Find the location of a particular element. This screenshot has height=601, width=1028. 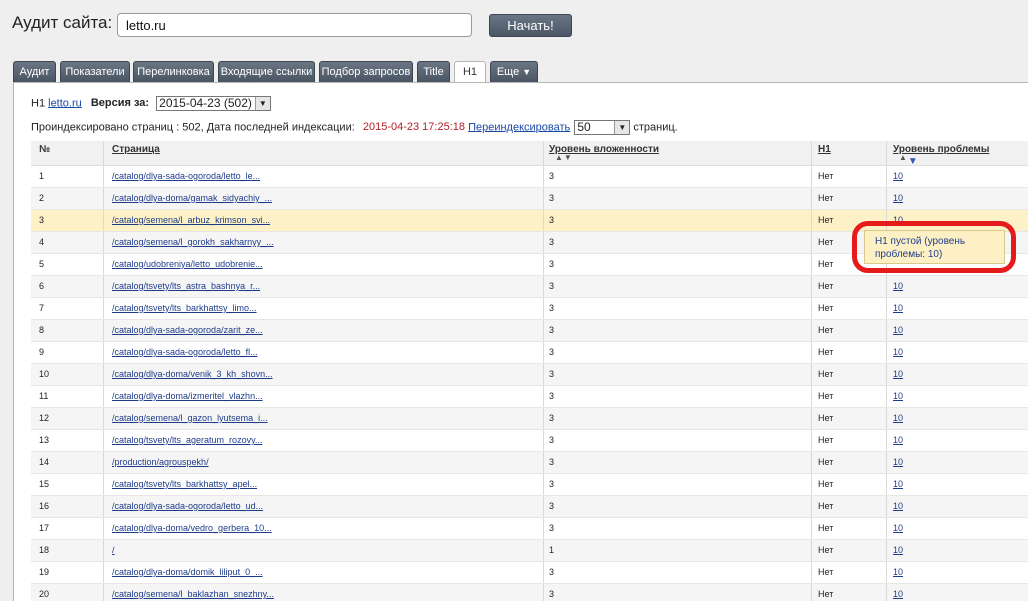

row-number: 11 is located at coordinates (44, 396).